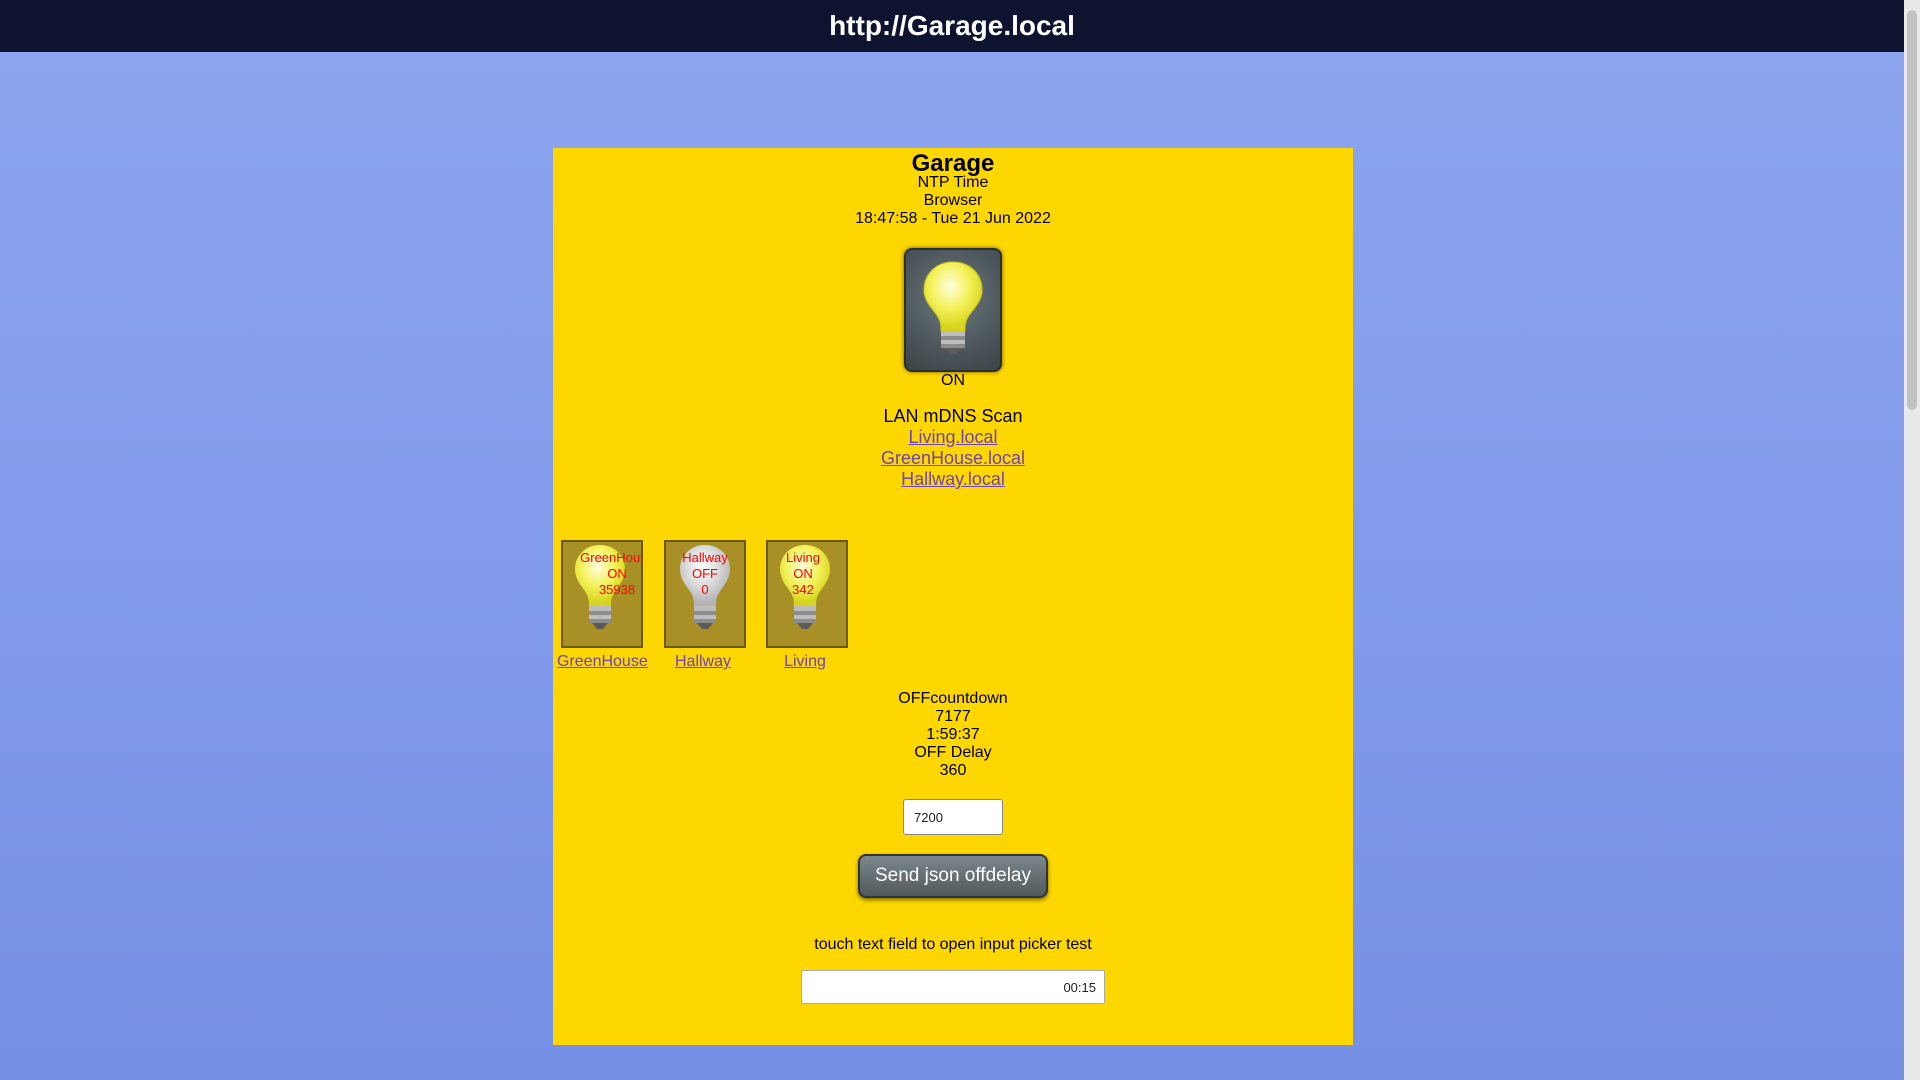 The height and width of the screenshot is (1080, 1920). I want to click on node-link-living: Living, so click(805, 662).